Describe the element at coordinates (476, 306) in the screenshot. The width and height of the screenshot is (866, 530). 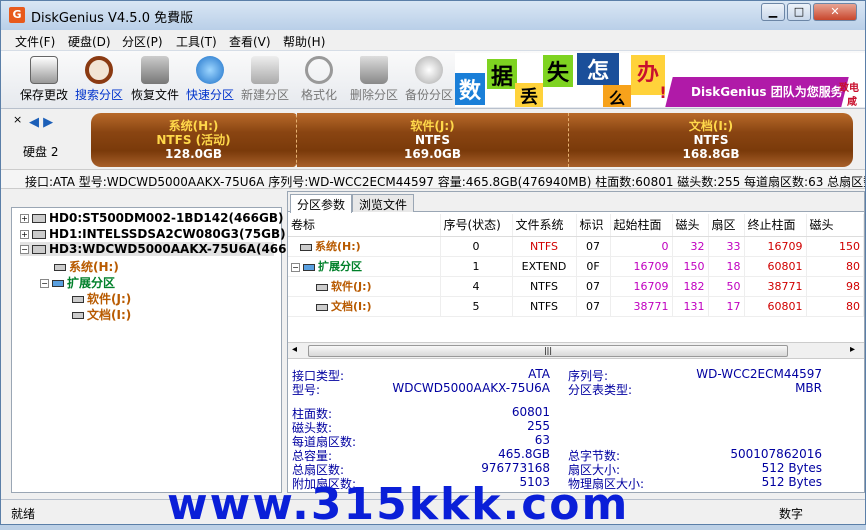
I see `cell-index: 5` at that location.